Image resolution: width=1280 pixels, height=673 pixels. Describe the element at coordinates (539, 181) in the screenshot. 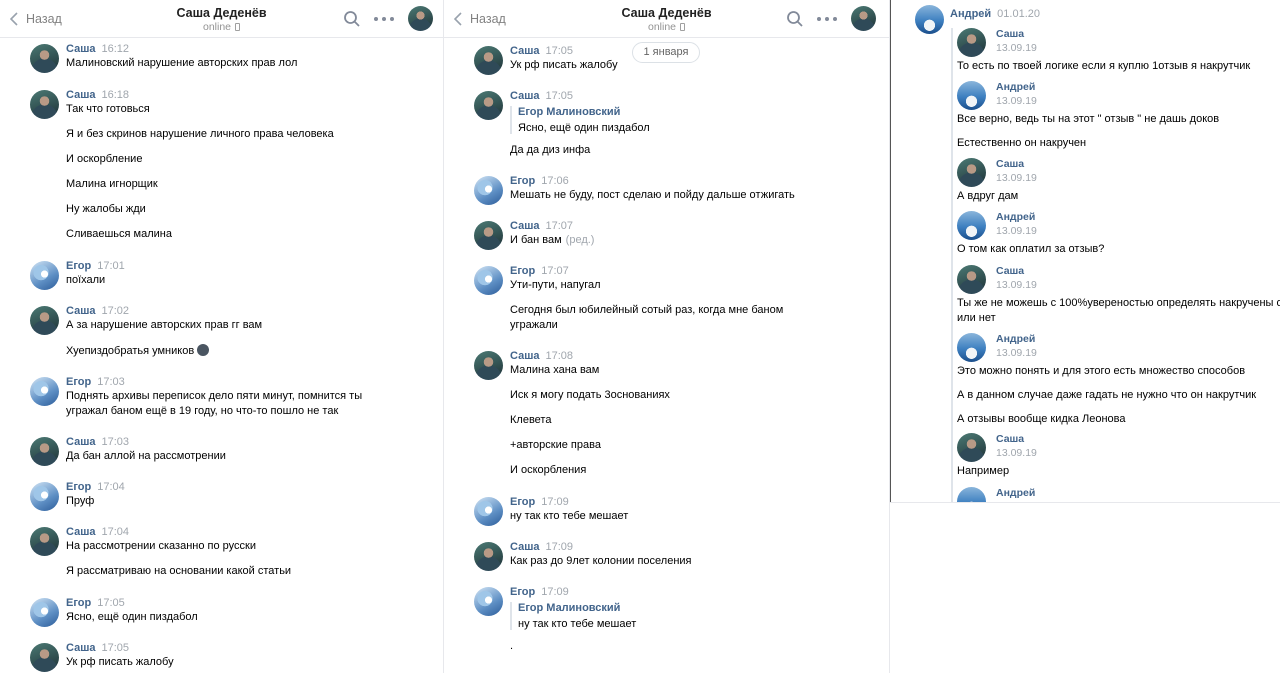

I see `message-meta: Егор 17:06` at that location.